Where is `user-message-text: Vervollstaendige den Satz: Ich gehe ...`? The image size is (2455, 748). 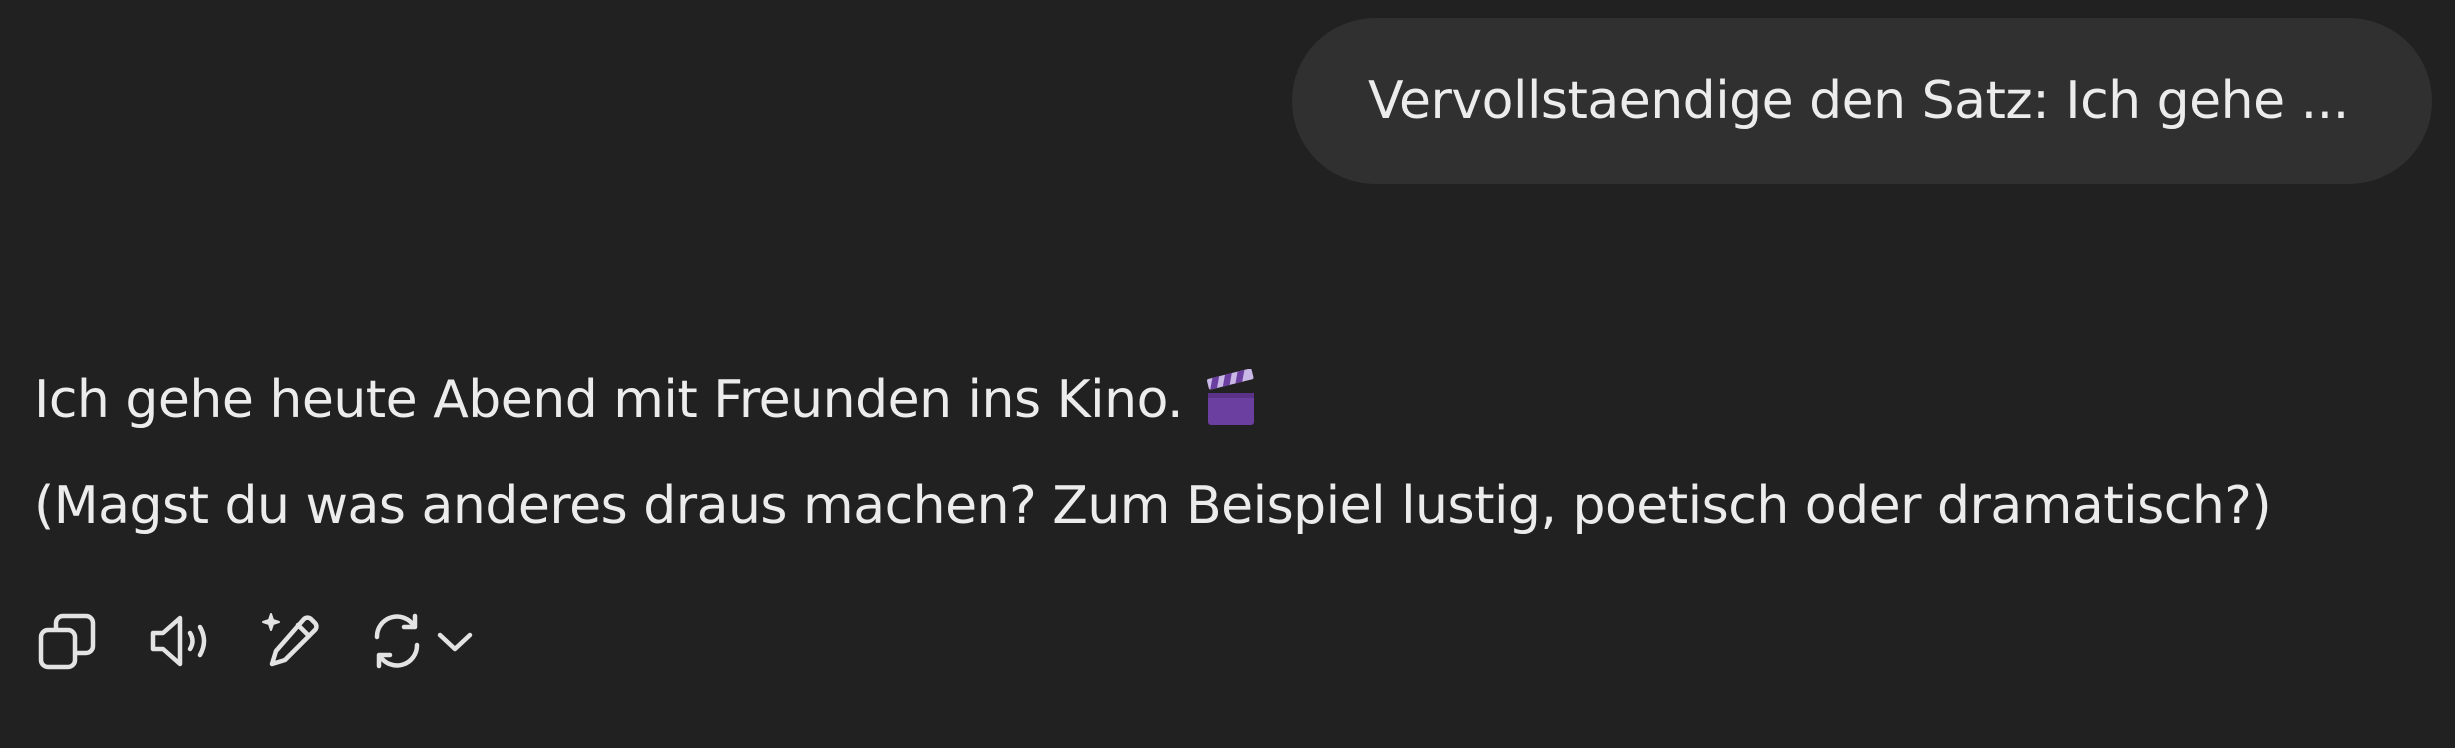 user-message-text: Vervollstaendige den Satz: Ich gehe ... is located at coordinates (1858, 101).